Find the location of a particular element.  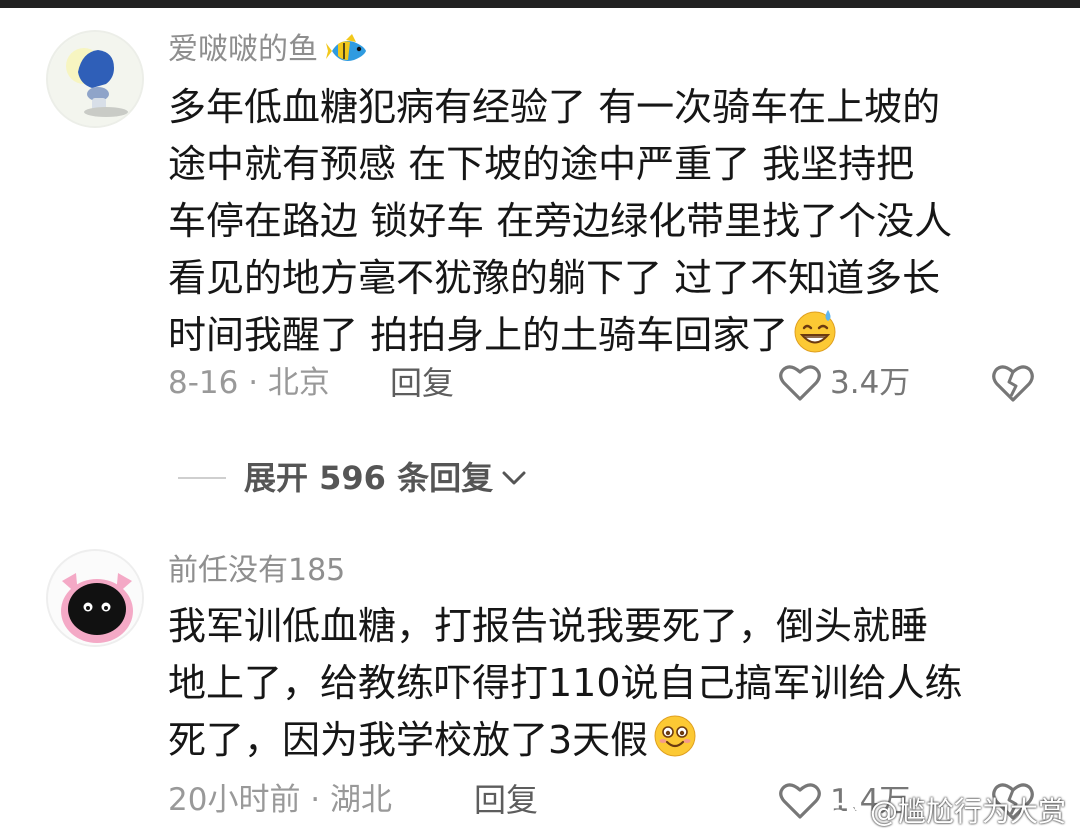

comment-meta: 8-16 · 北京 is located at coordinates (249, 383).